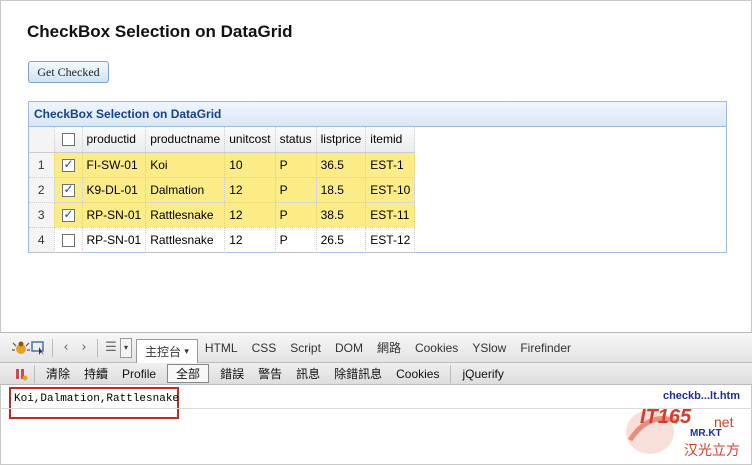 The height and width of the screenshot is (465, 752). I want to click on watermark-line3: MR.KT, so click(706, 433).